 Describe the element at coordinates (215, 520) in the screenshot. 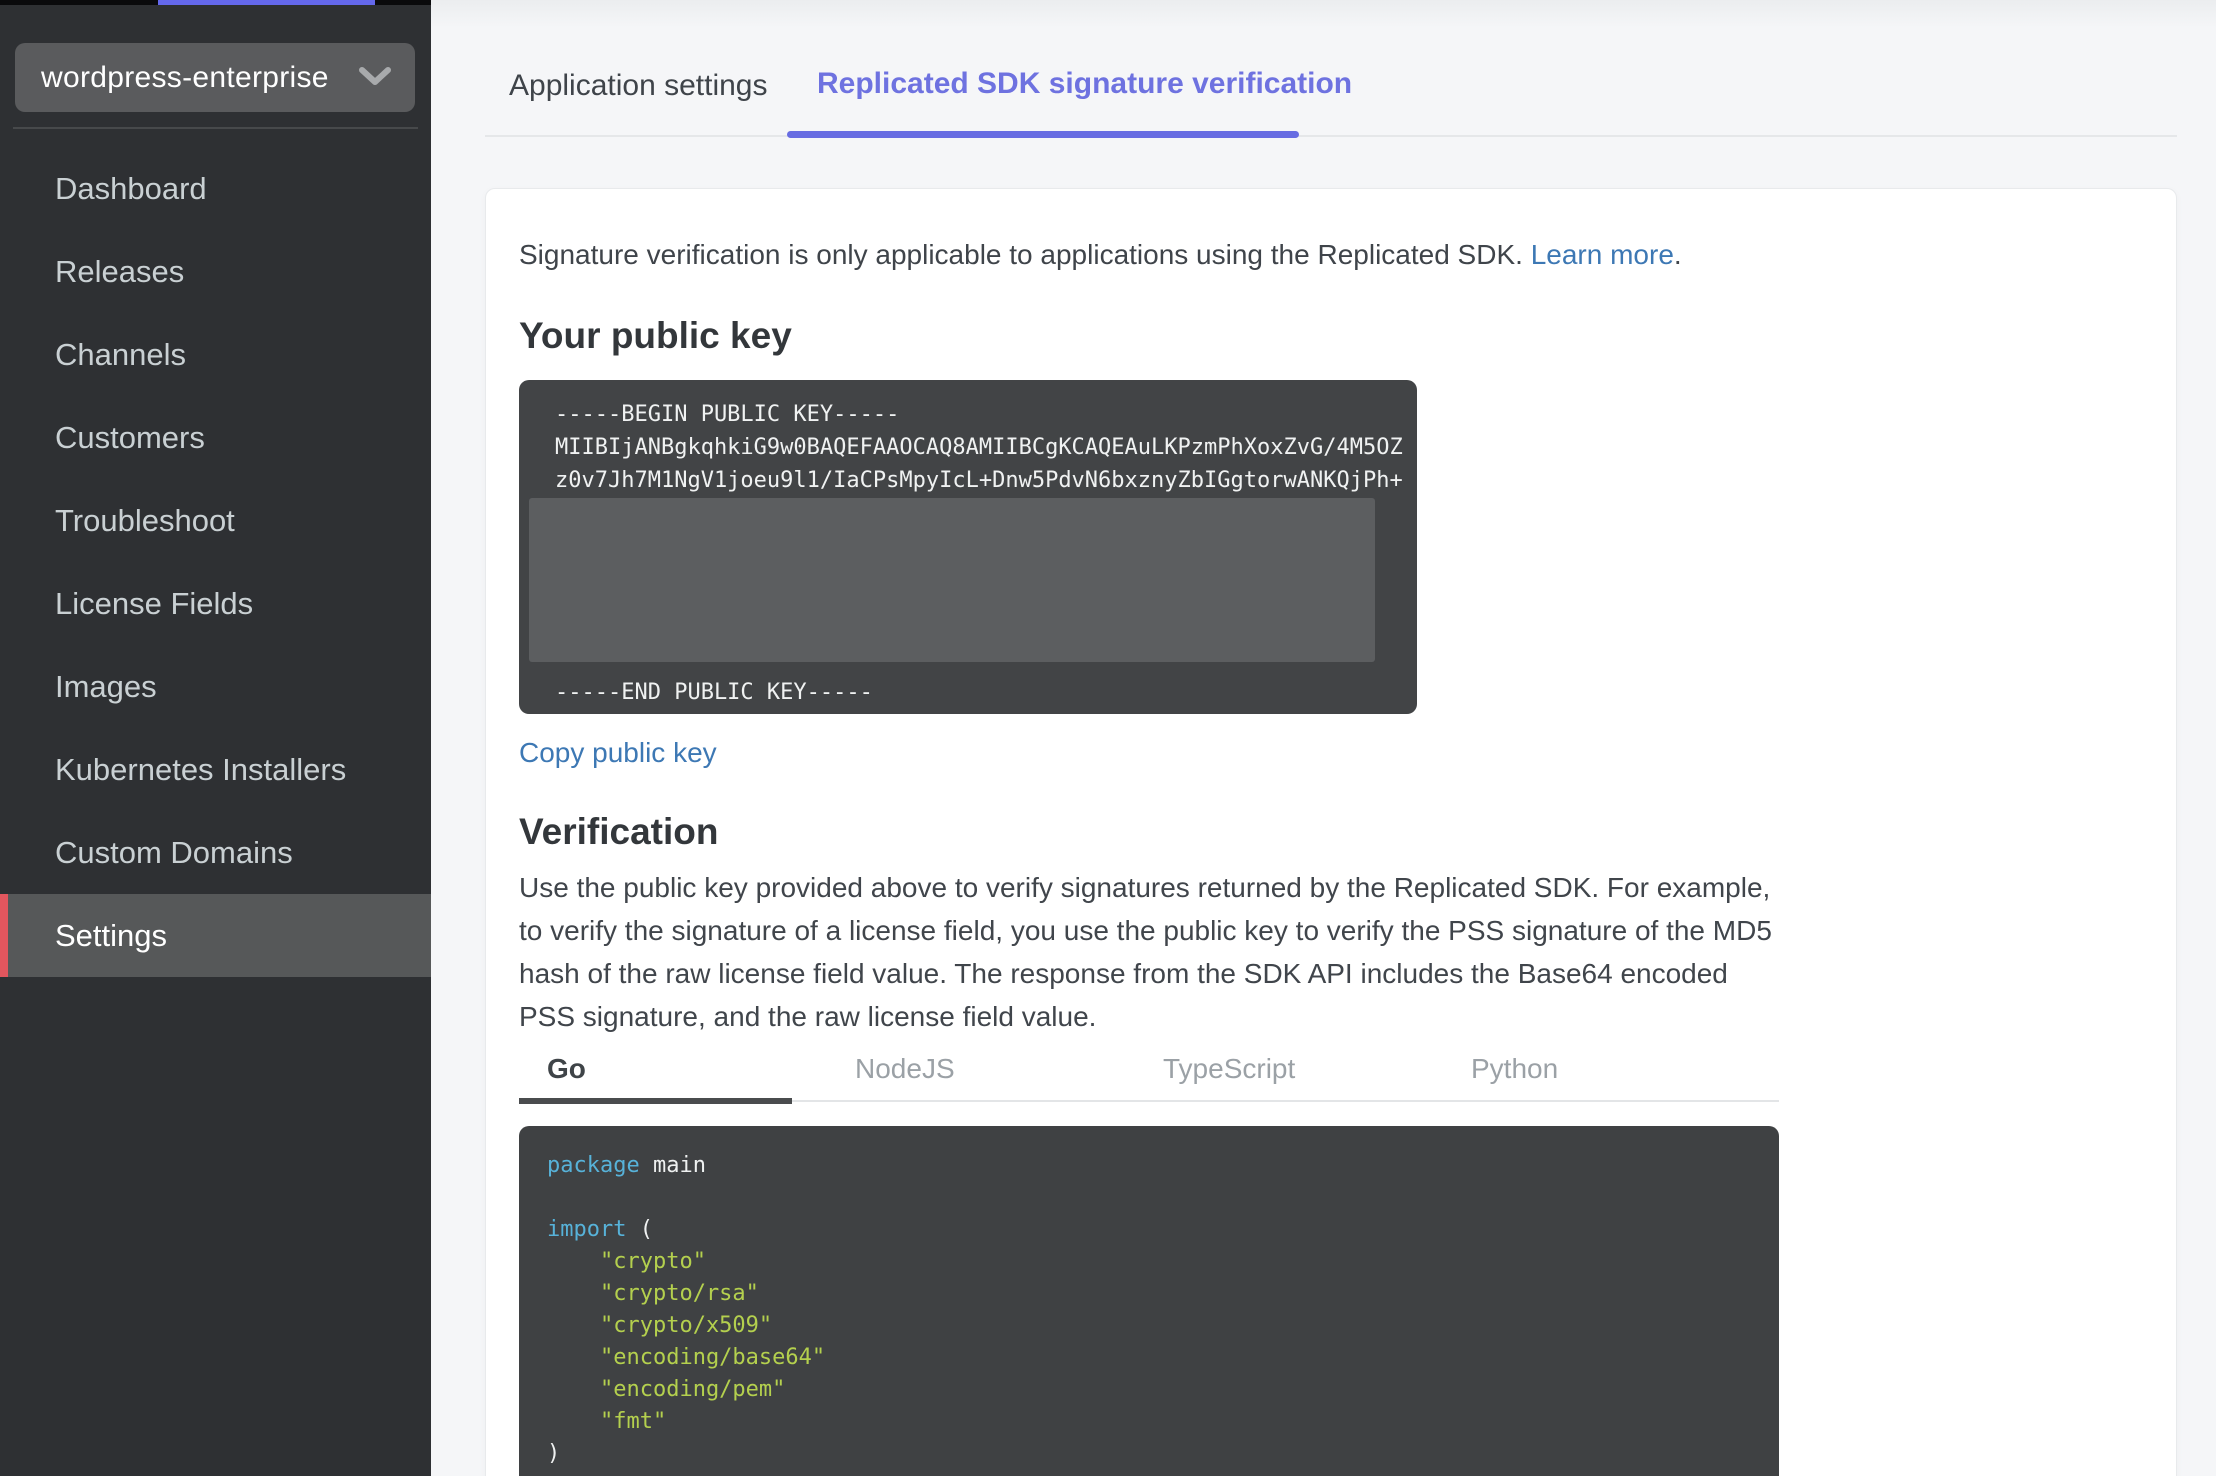

I see `sidebar-item-troubleshoot: Troubleshoot` at that location.